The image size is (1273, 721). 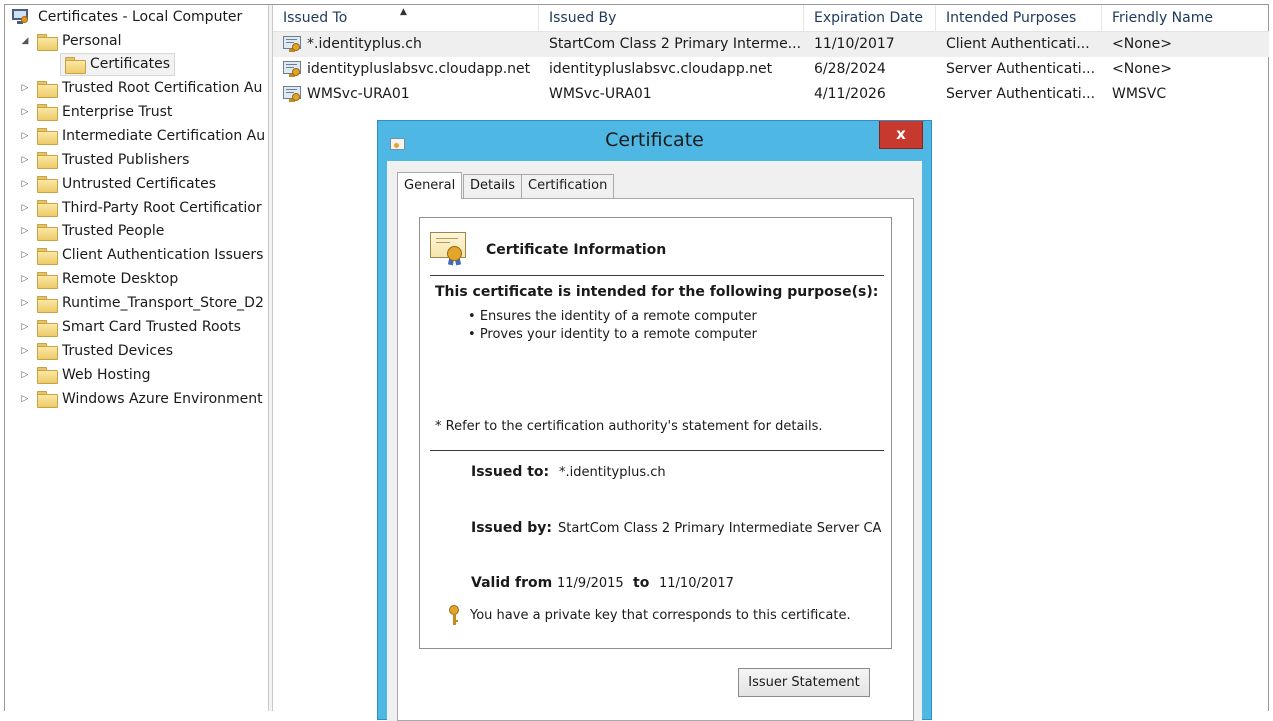 I want to click on tree-item: ▷ Trusted Publishers, so click(x=103, y=160).